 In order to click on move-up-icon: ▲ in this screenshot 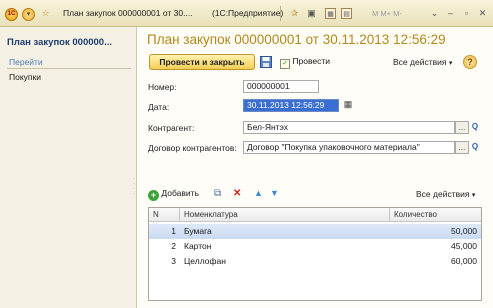, I will do `click(258, 193)`.